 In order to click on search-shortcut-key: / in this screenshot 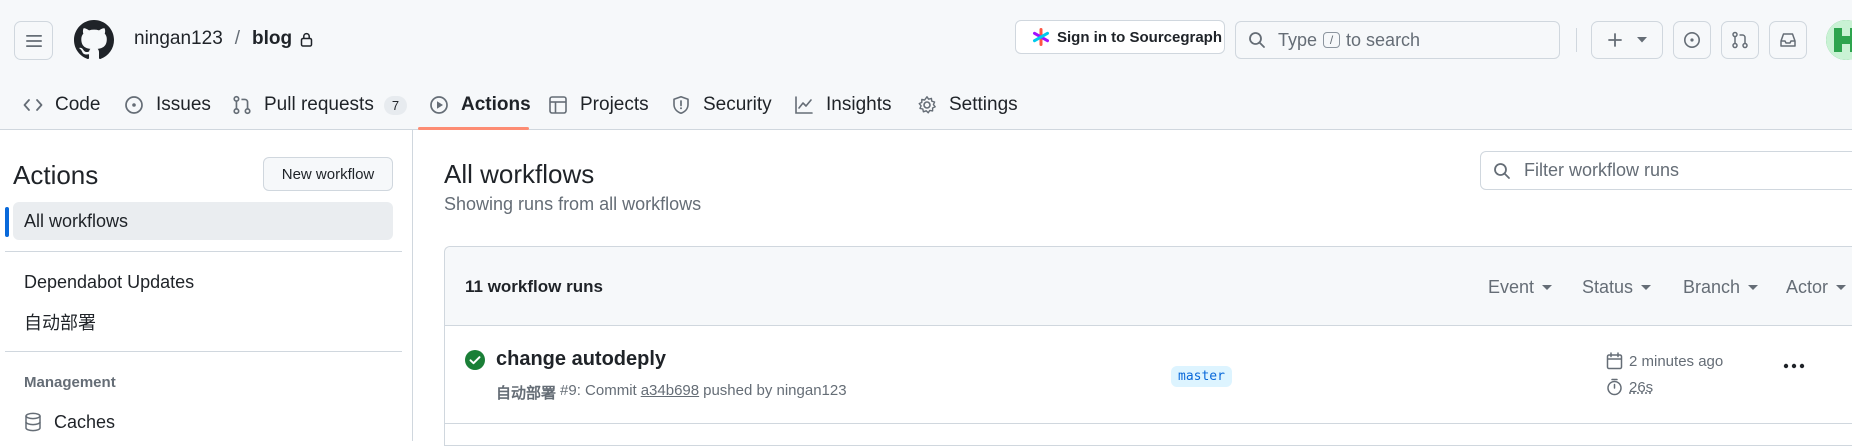, I will do `click(1332, 40)`.